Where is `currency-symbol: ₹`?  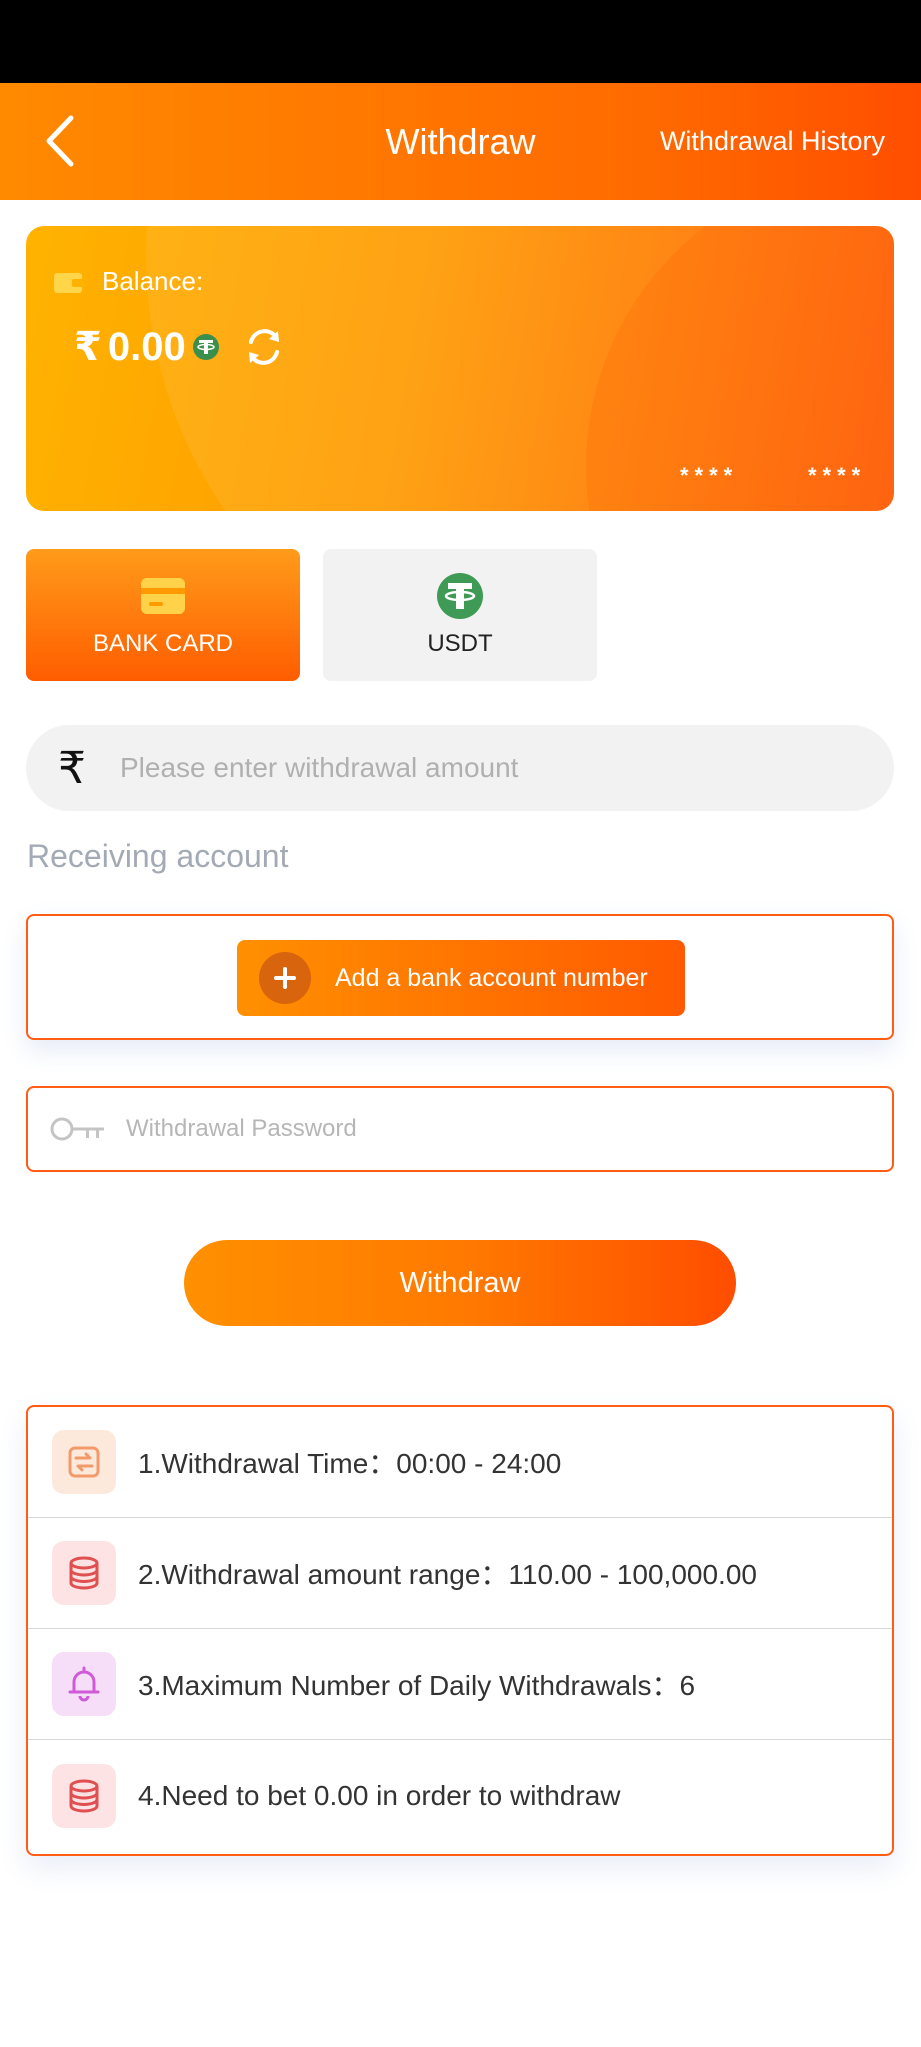
currency-symbol: ₹ is located at coordinates (88, 347).